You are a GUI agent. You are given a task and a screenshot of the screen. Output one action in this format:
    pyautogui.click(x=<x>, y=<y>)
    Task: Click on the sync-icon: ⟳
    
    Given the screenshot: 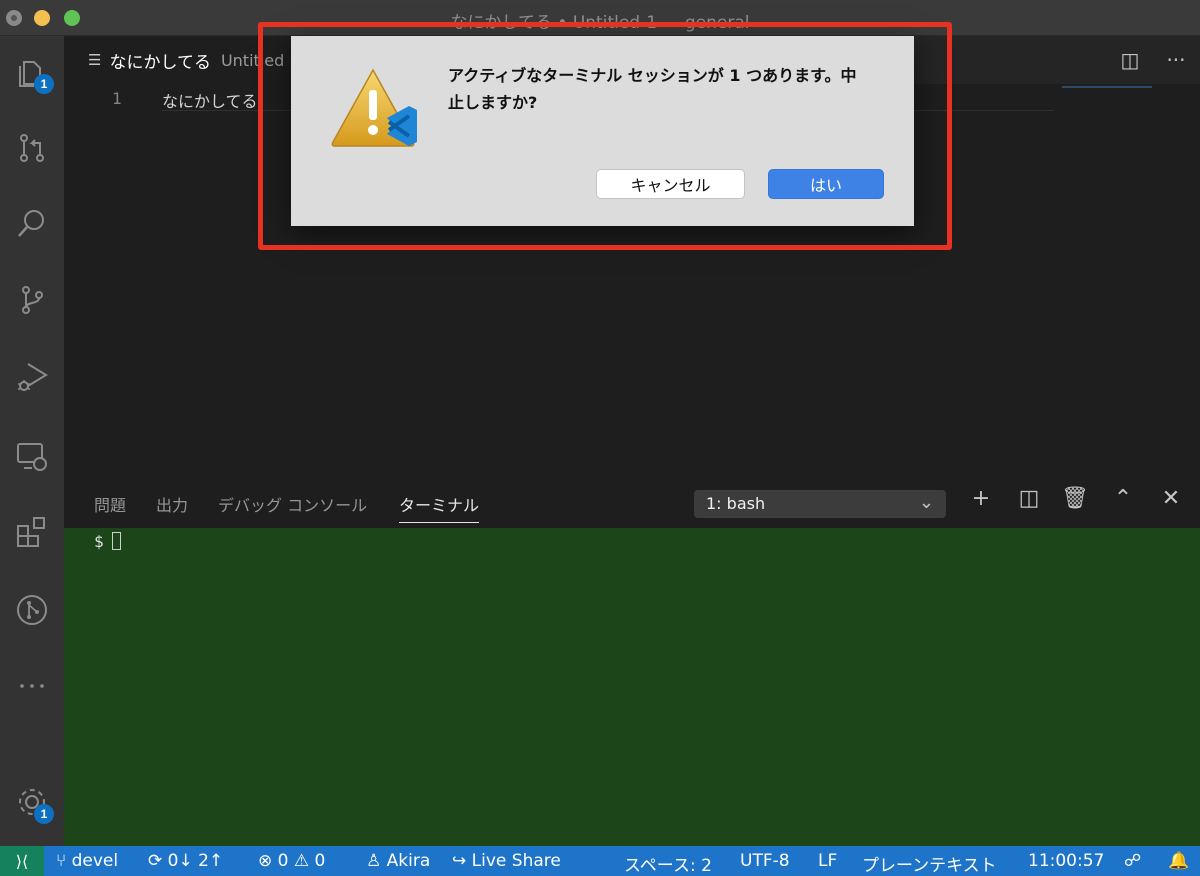 What is the action you would take?
    pyautogui.click(x=155, y=861)
    